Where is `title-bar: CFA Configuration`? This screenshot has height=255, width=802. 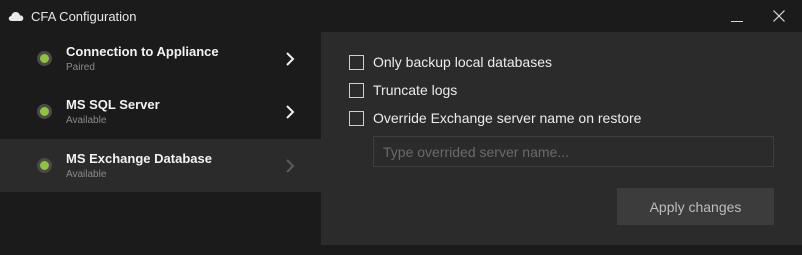 title-bar: CFA Configuration is located at coordinates (401, 16).